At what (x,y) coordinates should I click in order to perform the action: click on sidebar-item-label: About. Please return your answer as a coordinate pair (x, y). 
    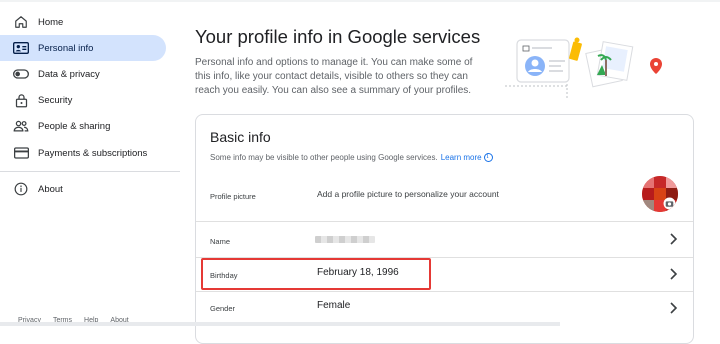
    Looking at the image, I should click on (50, 189).